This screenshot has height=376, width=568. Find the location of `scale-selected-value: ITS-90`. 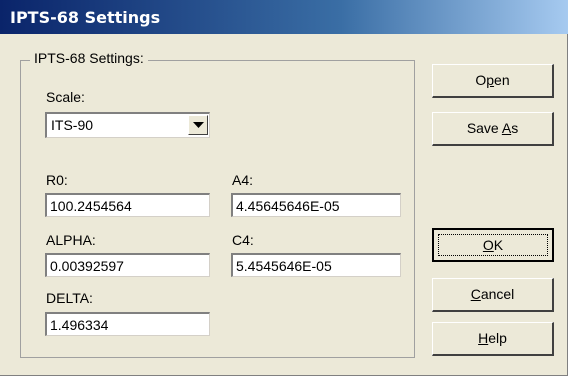

scale-selected-value: ITS-90 is located at coordinates (72, 125).